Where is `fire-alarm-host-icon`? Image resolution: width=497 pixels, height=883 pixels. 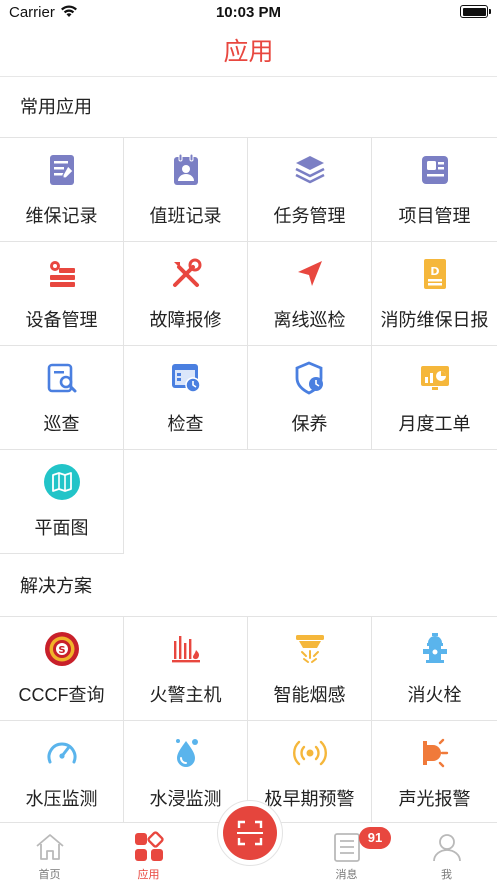
fire-alarm-host-icon is located at coordinates (185, 649).